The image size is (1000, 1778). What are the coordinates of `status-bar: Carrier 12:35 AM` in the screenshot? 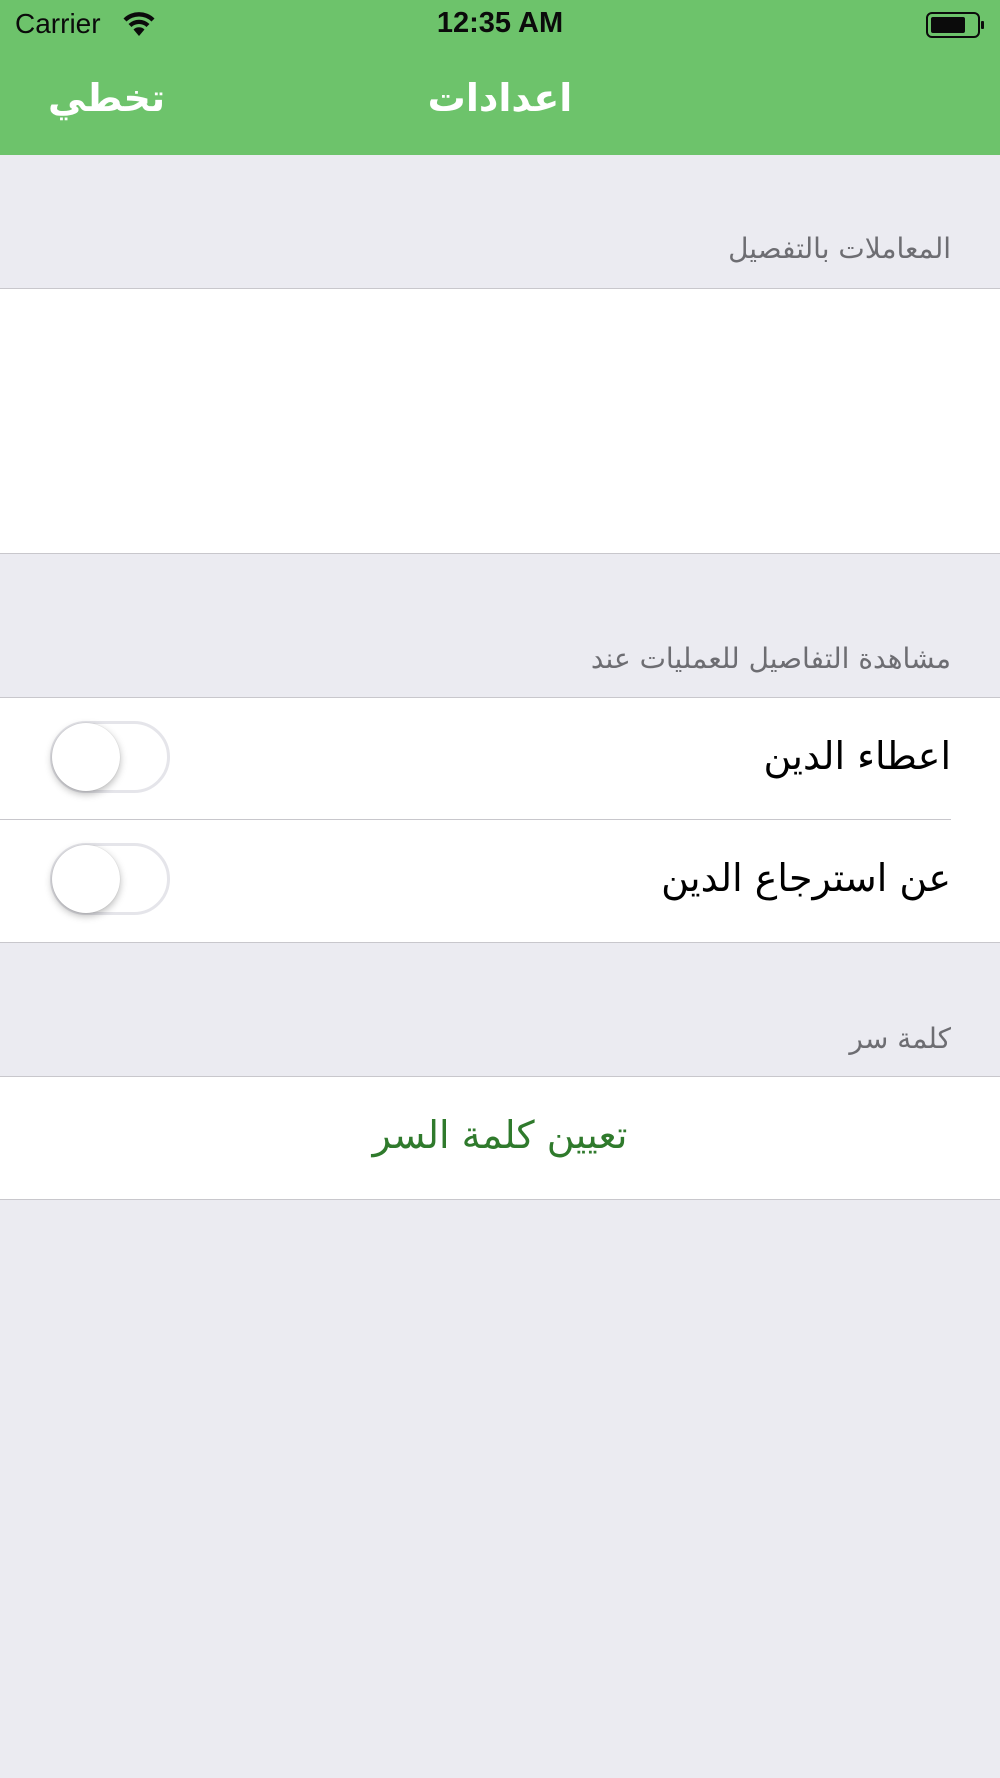 It's located at (500, 25).